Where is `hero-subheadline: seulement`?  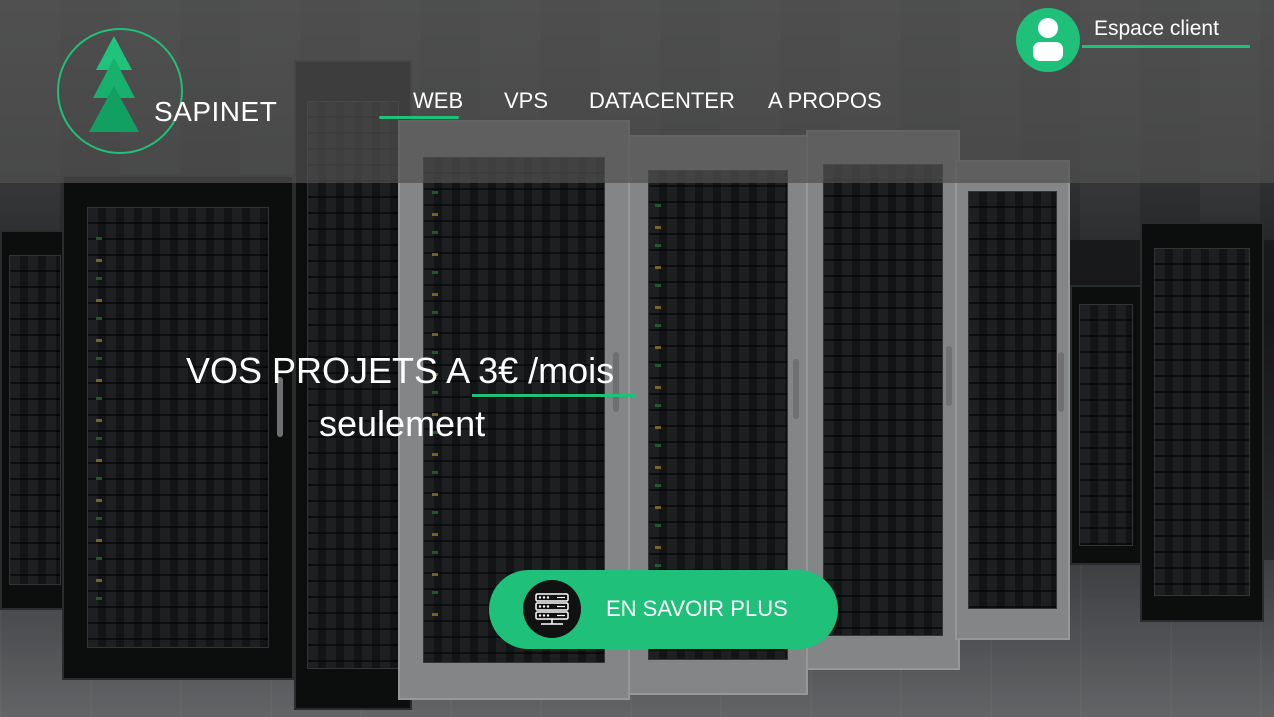 hero-subheadline: seulement is located at coordinates (402, 423).